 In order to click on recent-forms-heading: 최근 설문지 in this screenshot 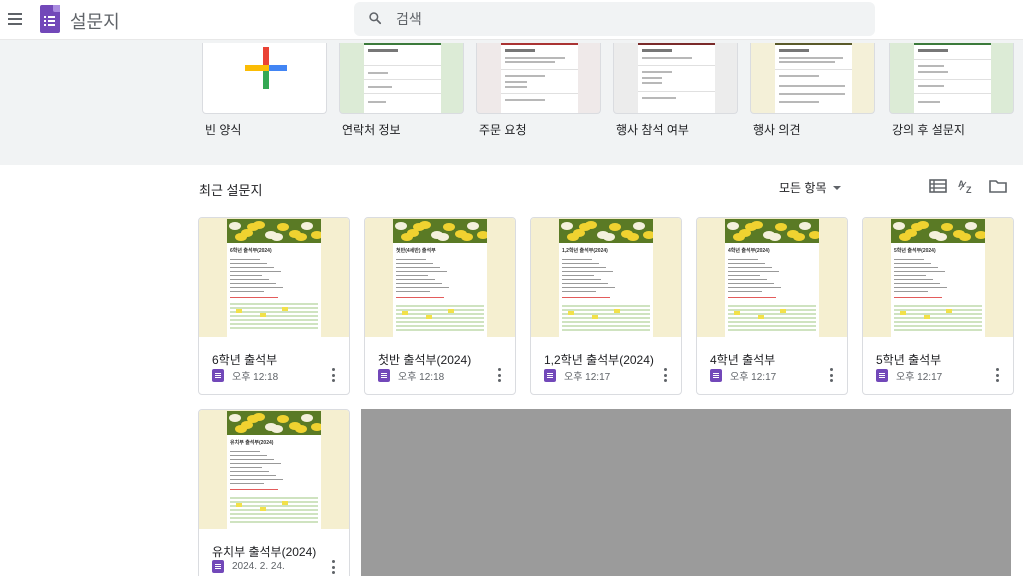, I will do `click(231, 190)`.